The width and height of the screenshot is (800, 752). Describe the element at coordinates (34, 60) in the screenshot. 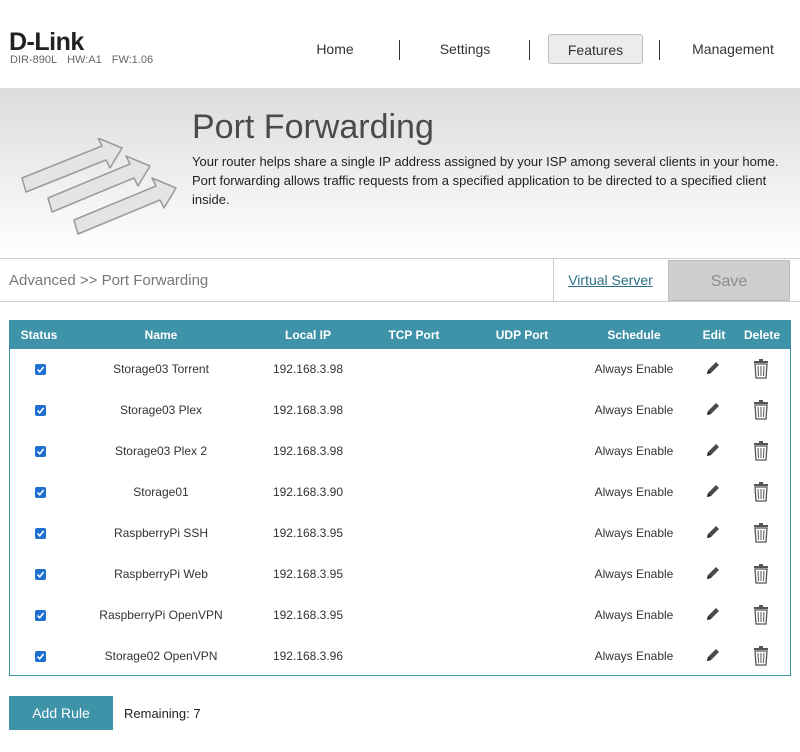

I see `model-label: DIR-890L` at that location.